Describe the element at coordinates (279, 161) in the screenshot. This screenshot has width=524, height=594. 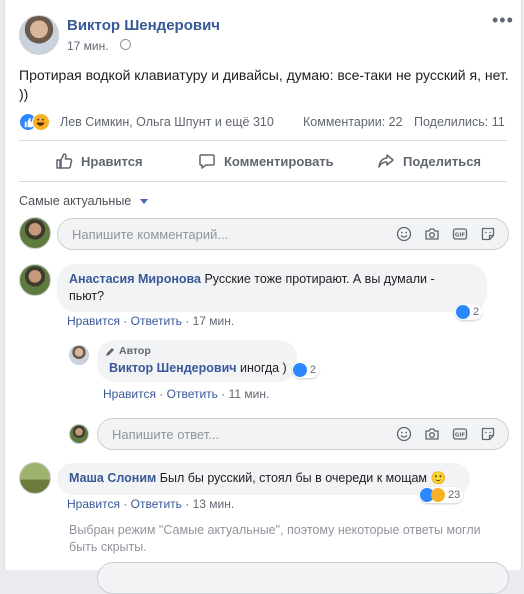
I see `comment-label: Комментировать` at that location.